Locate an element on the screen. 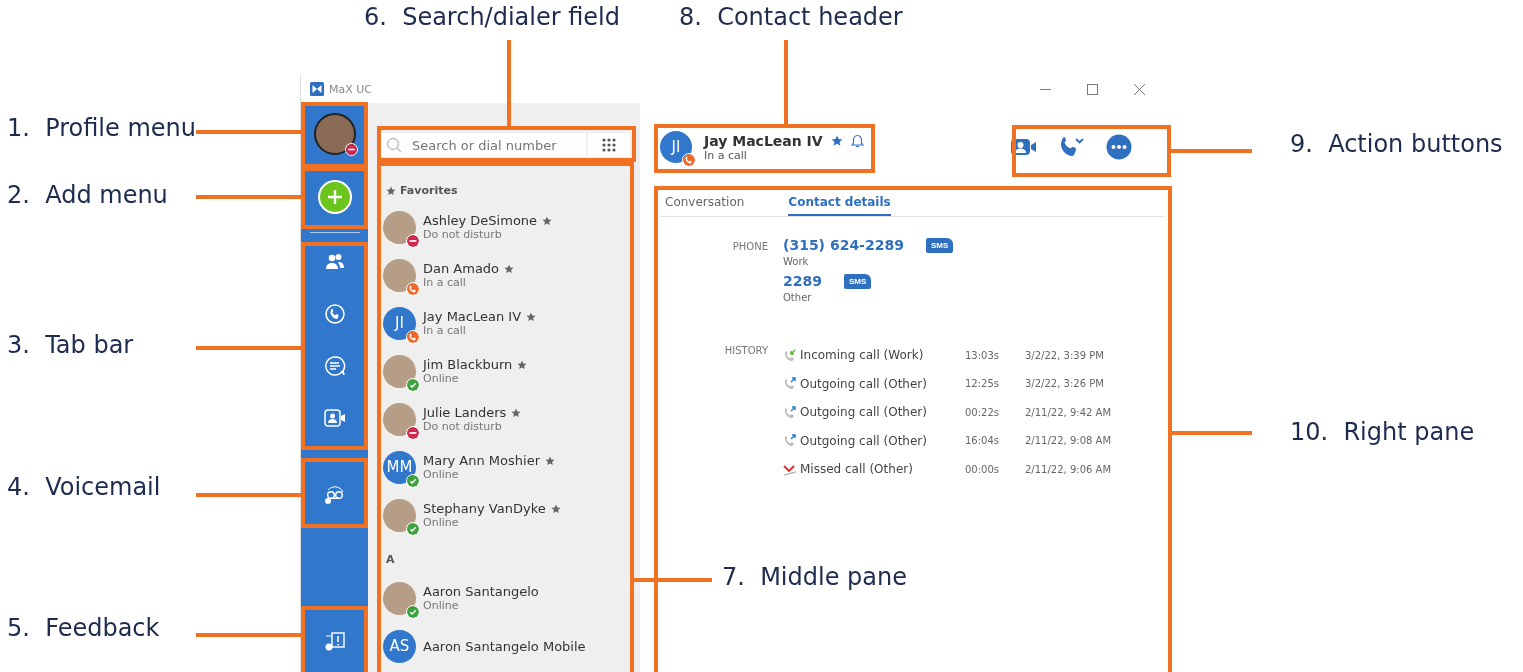 This screenshot has height=672, width=1523. chat-icon is located at coordinates (334, 366).